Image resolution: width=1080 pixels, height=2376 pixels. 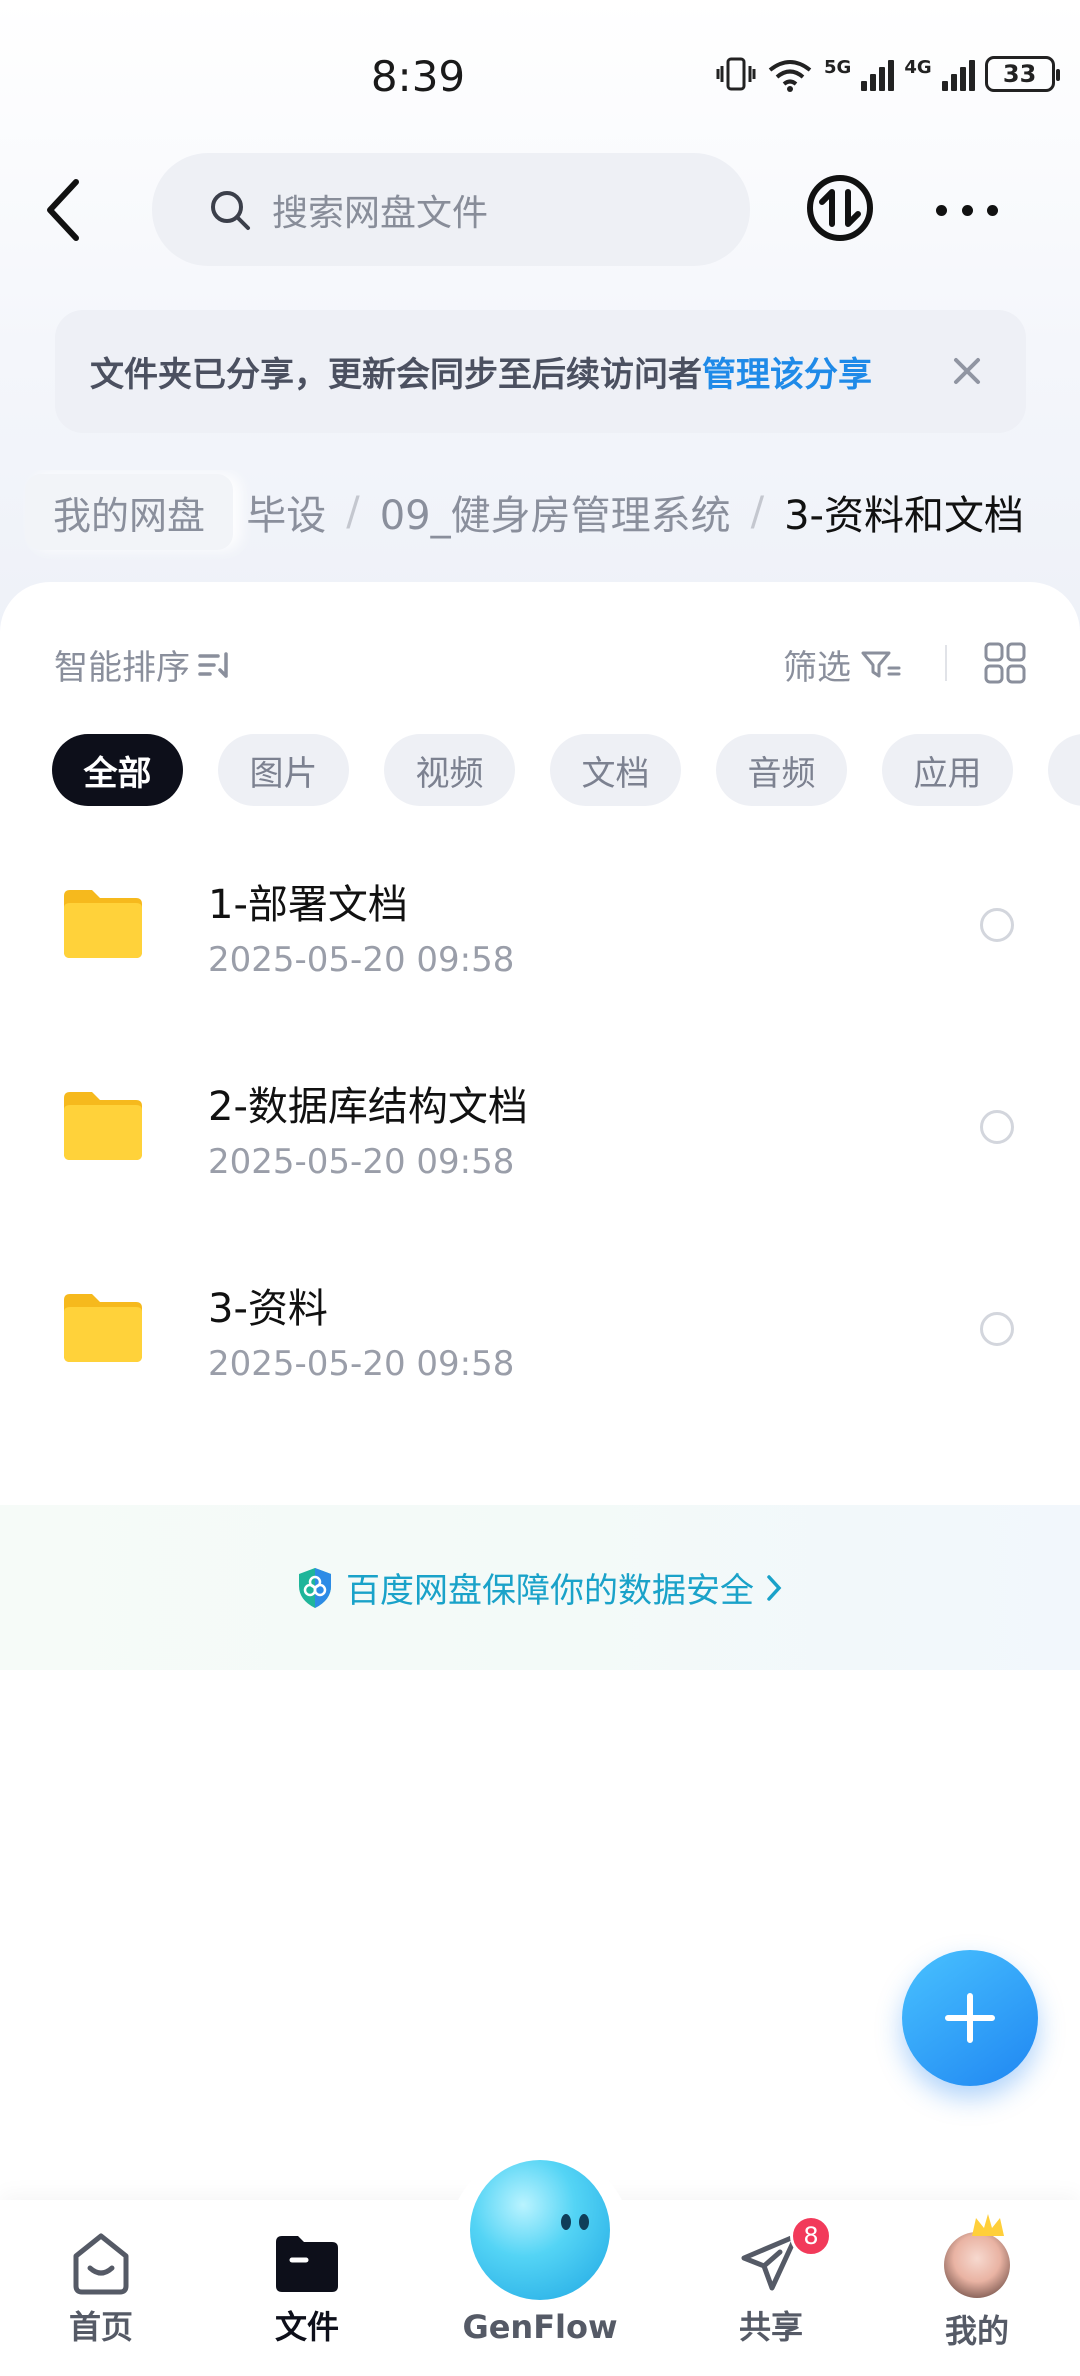 I want to click on chip-images: 图片, so click(x=283, y=770).